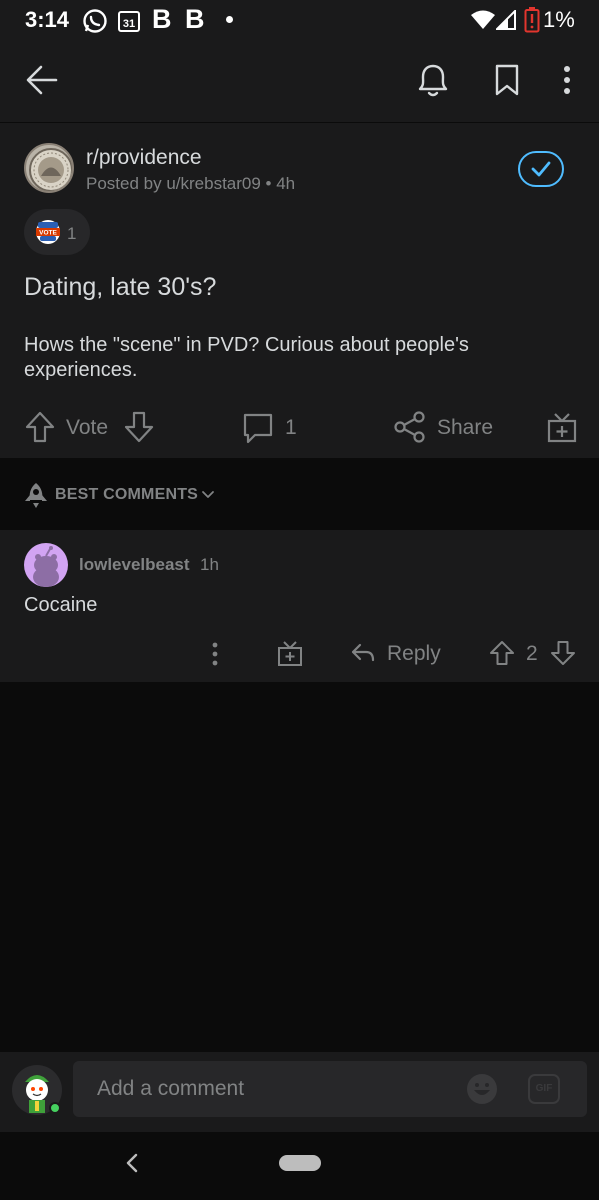 The image size is (599, 1200). I want to click on bookmark-icon, so click(507, 82).